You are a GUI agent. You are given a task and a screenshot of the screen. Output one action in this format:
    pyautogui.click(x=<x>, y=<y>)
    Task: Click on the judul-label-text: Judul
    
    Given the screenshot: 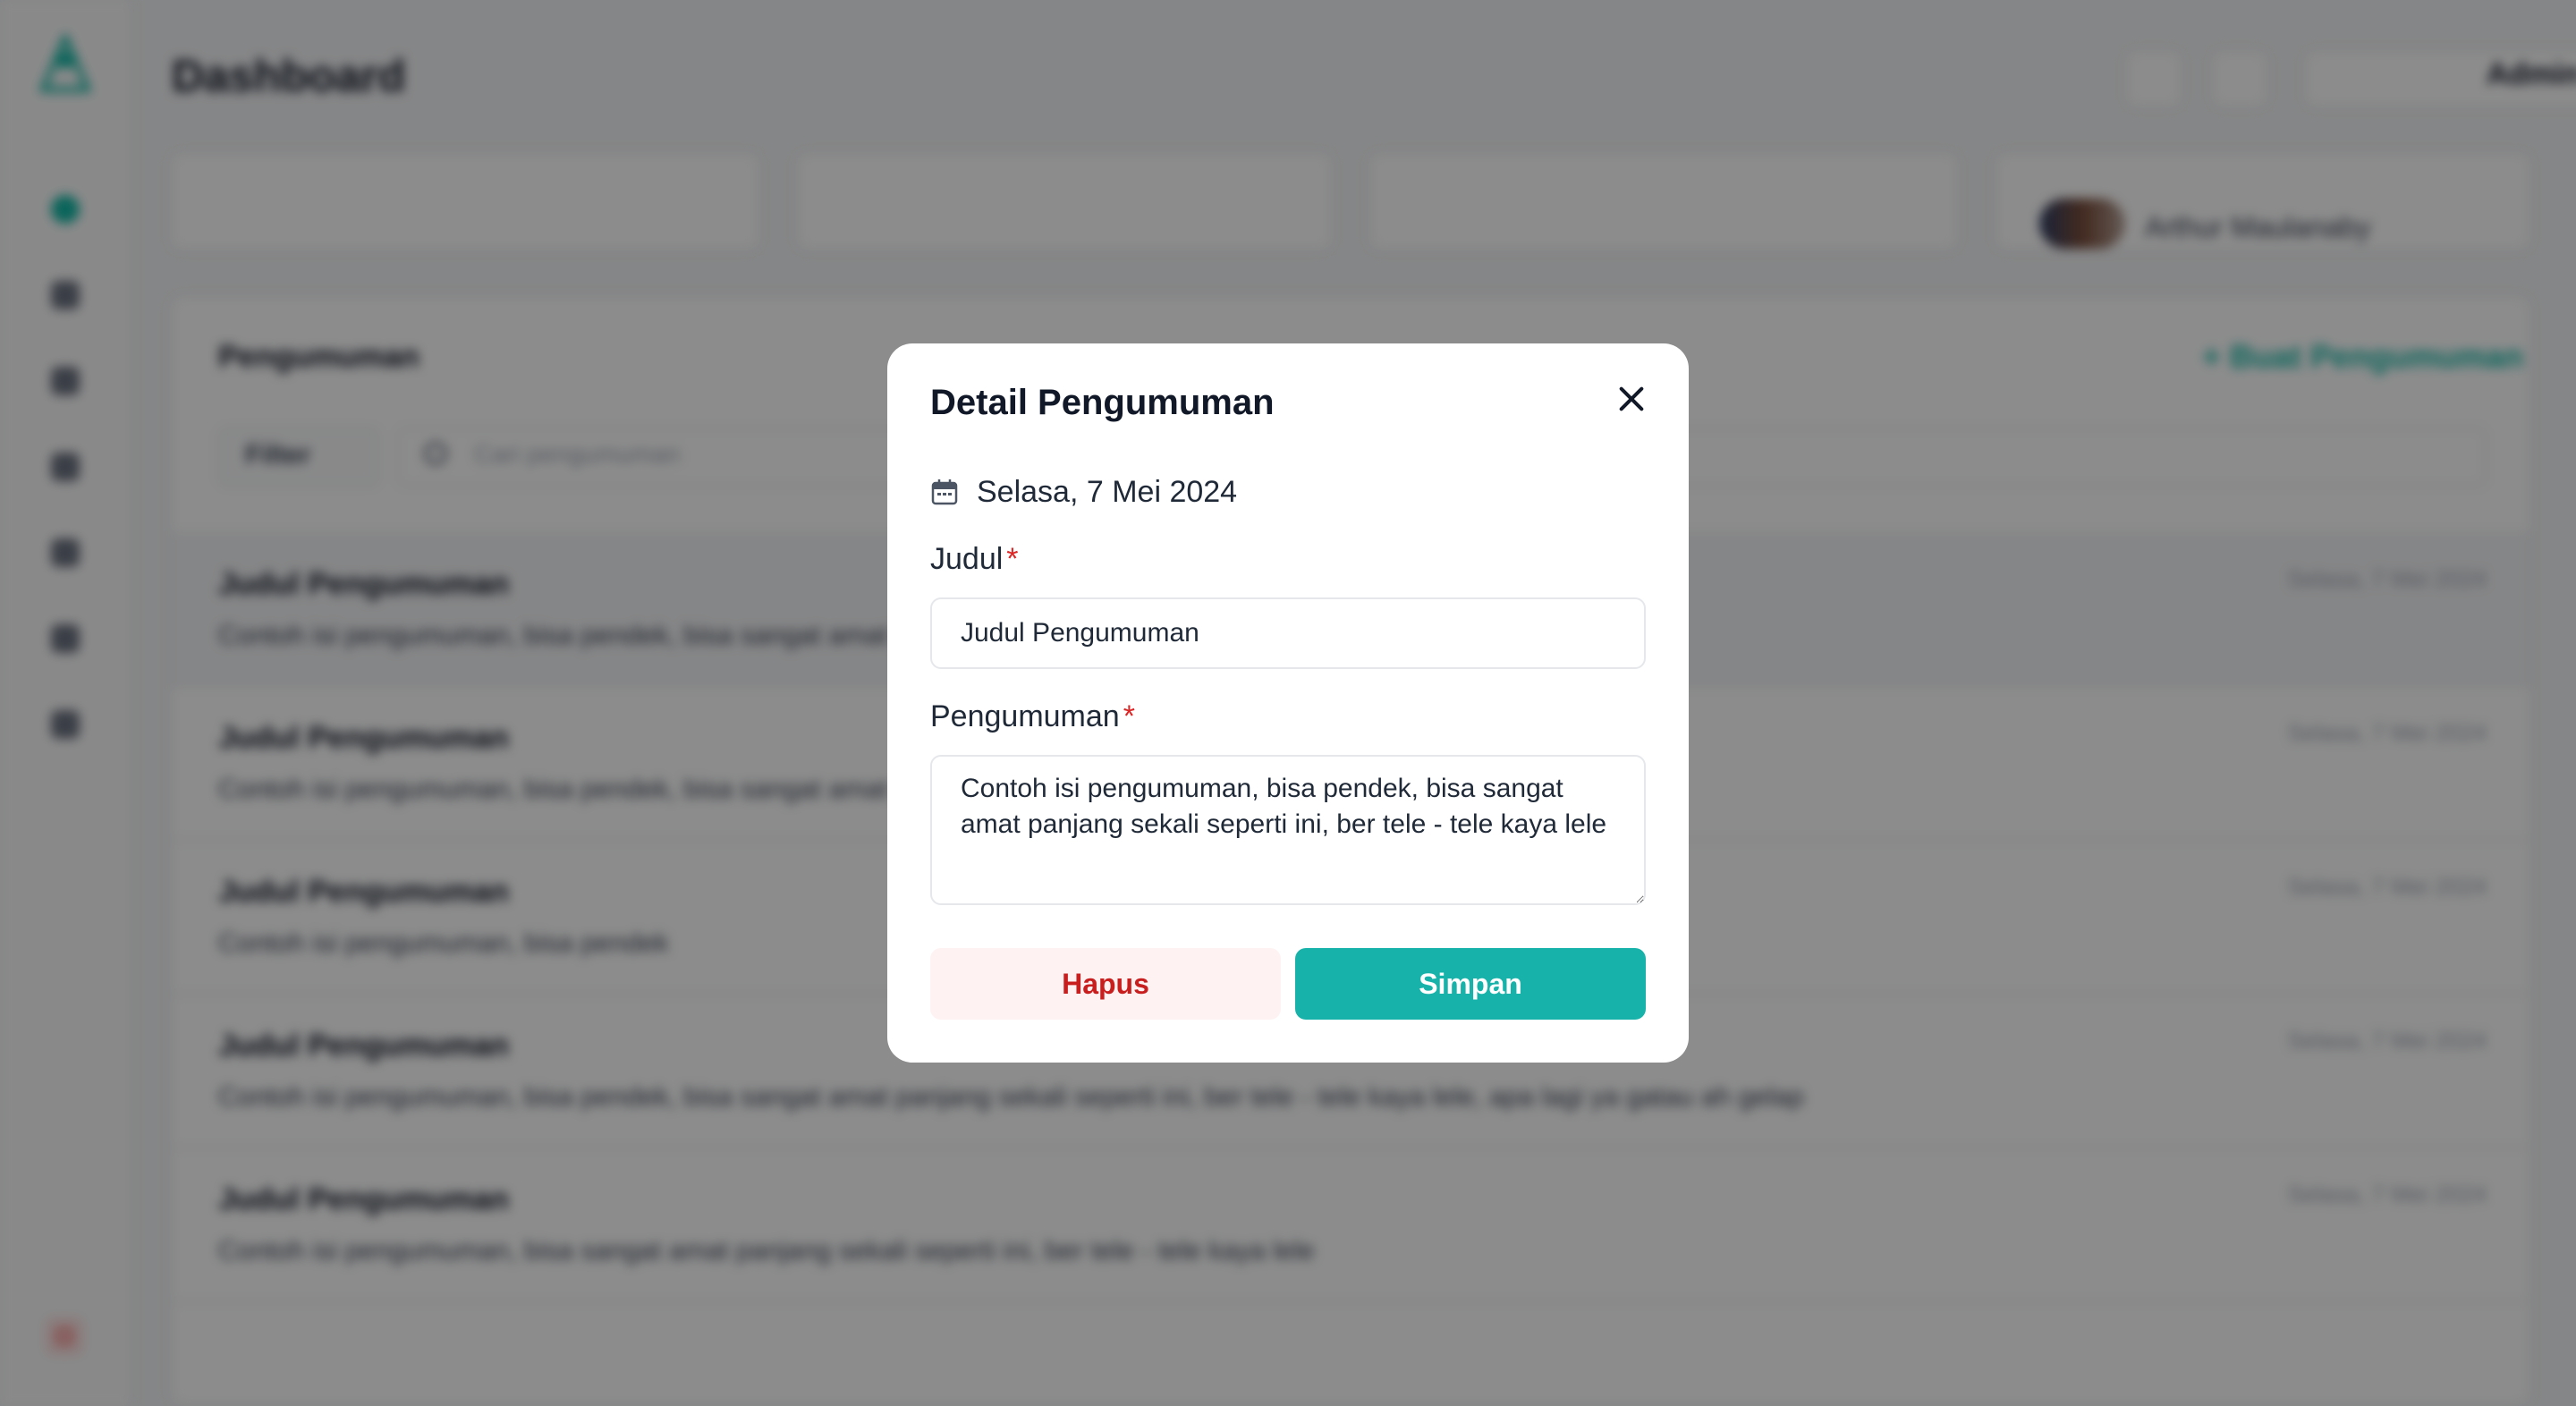 What is the action you would take?
    pyautogui.click(x=967, y=559)
    